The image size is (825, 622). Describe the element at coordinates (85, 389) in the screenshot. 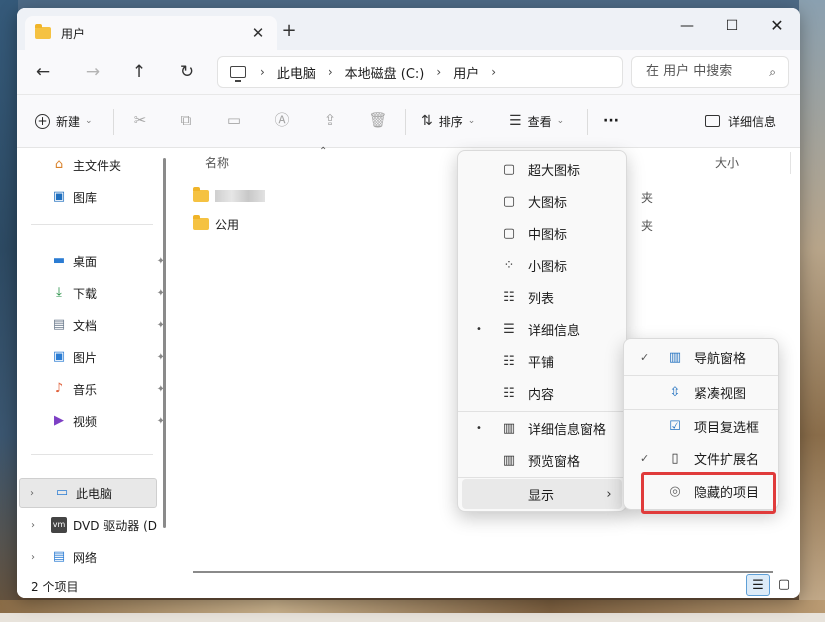

I see `sidebar-item-label: 音乐` at that location.